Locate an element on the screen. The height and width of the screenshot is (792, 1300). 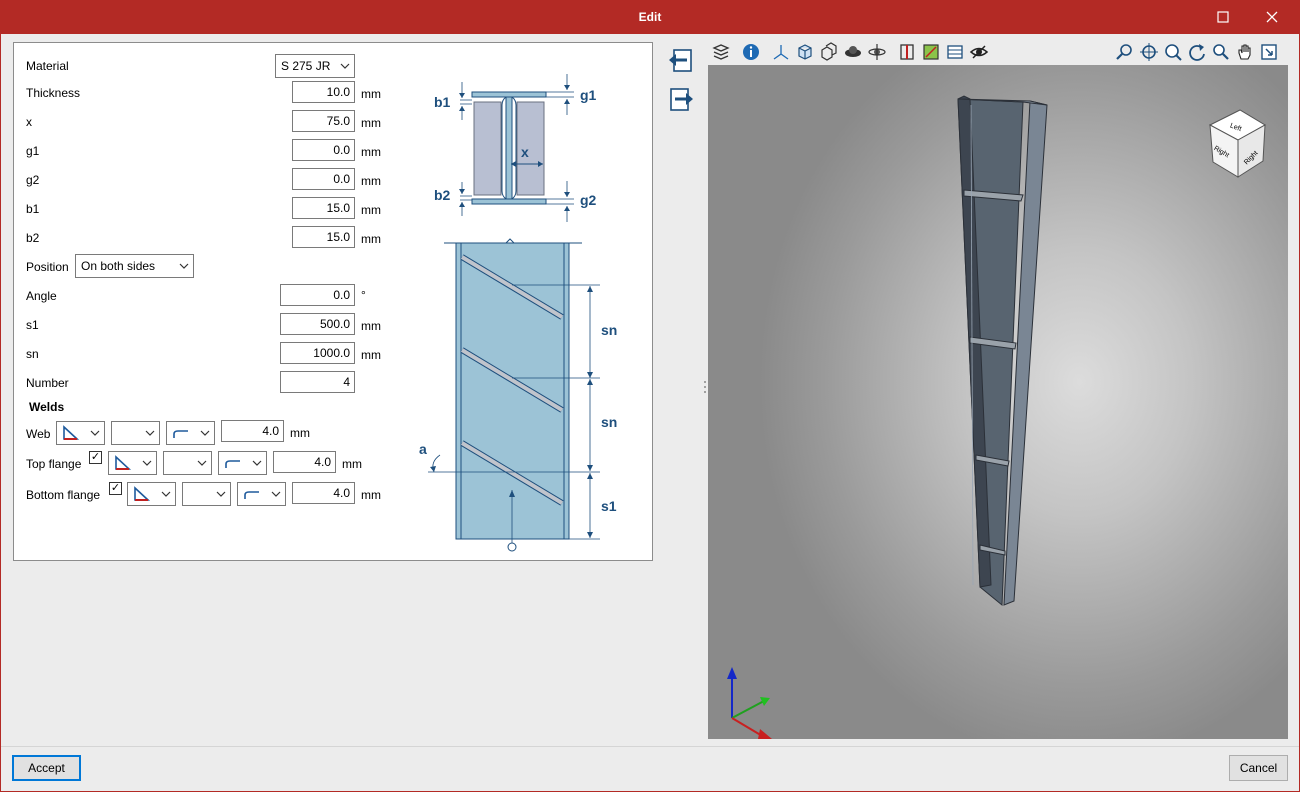
render-icon is located at coordinates (853, 52).